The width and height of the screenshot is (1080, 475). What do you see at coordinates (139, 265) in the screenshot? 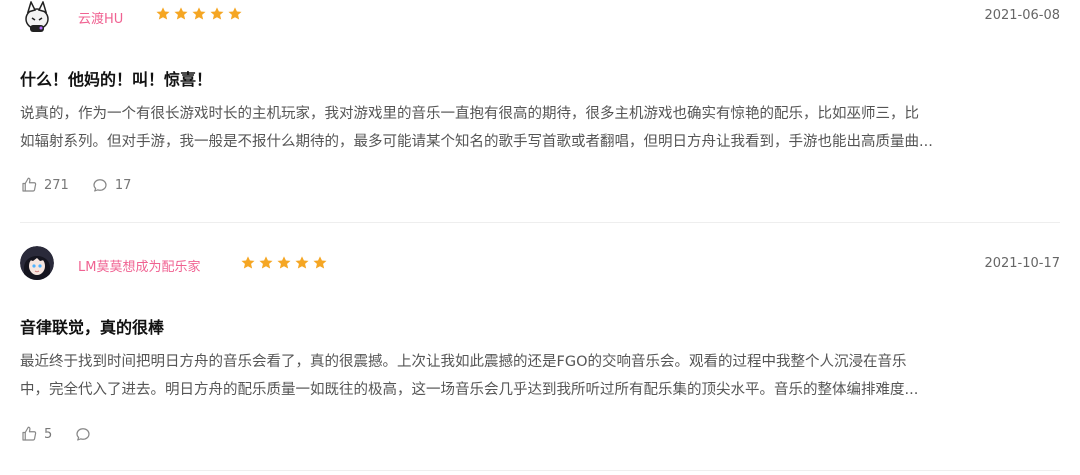
I see `username: LM莫莫想成为配乐家` at bounding box center [139, 265].